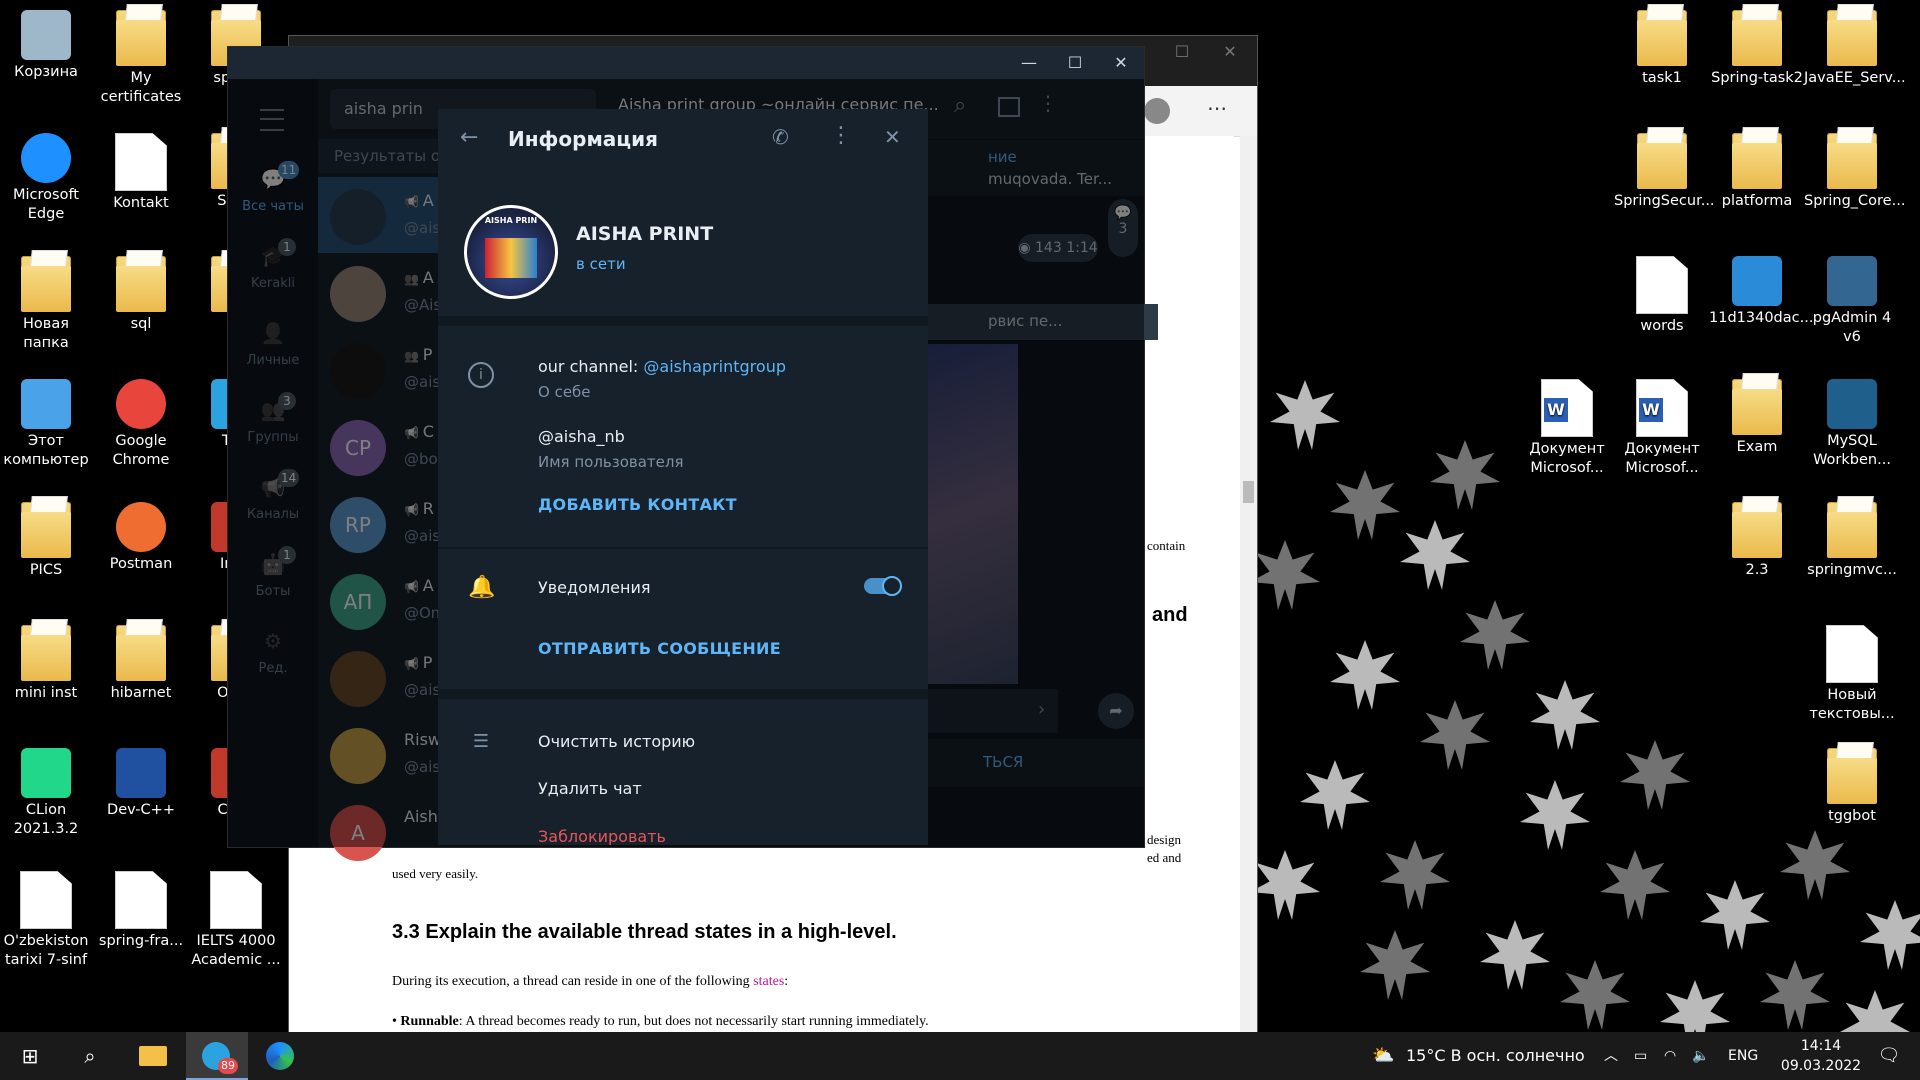 Image resolution: width=1920 pixels, height=1080 pixels. I want to click on notifications-toggle, so click(883, 586).